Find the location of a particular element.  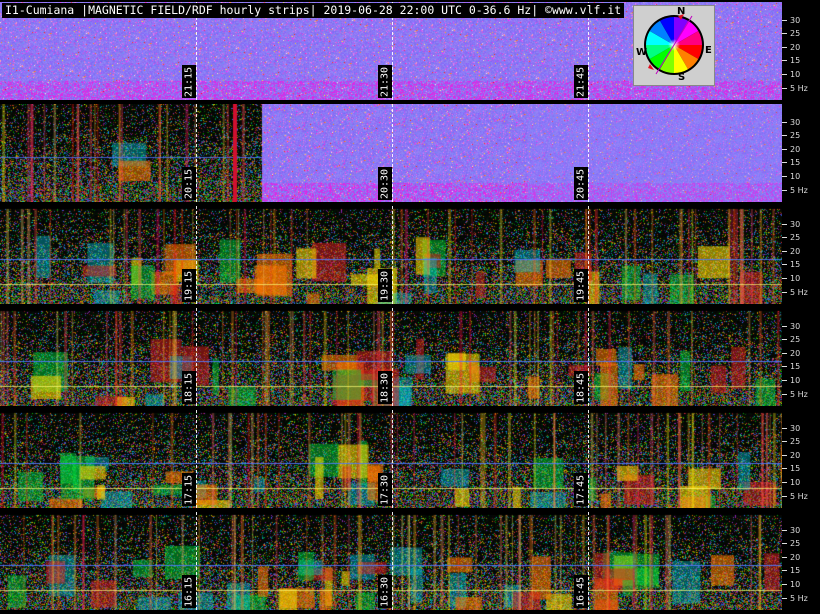

time-label: 16:30 is located at coordinates (385, 591).